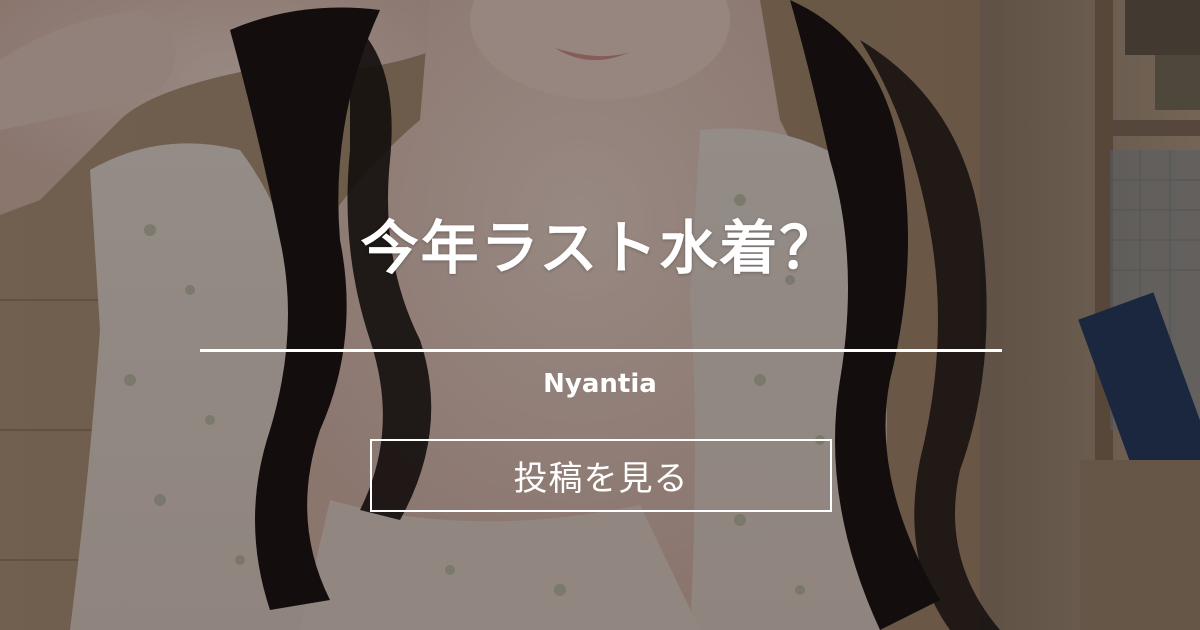 The image size is (1200, 630). I want to click on view-post-button: 投稿を見る, so click(601, 475).